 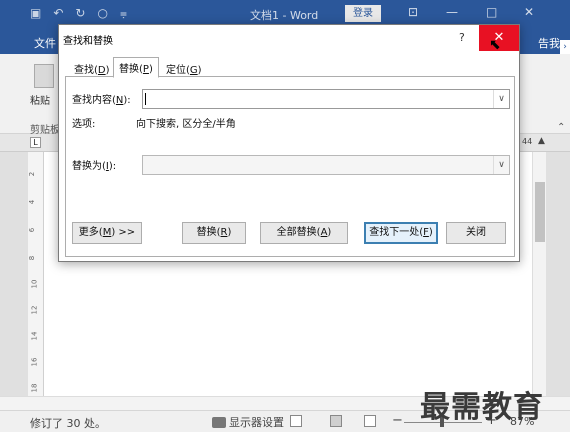 I want to click on ruler-number: 44, so click(x=527, y=141).